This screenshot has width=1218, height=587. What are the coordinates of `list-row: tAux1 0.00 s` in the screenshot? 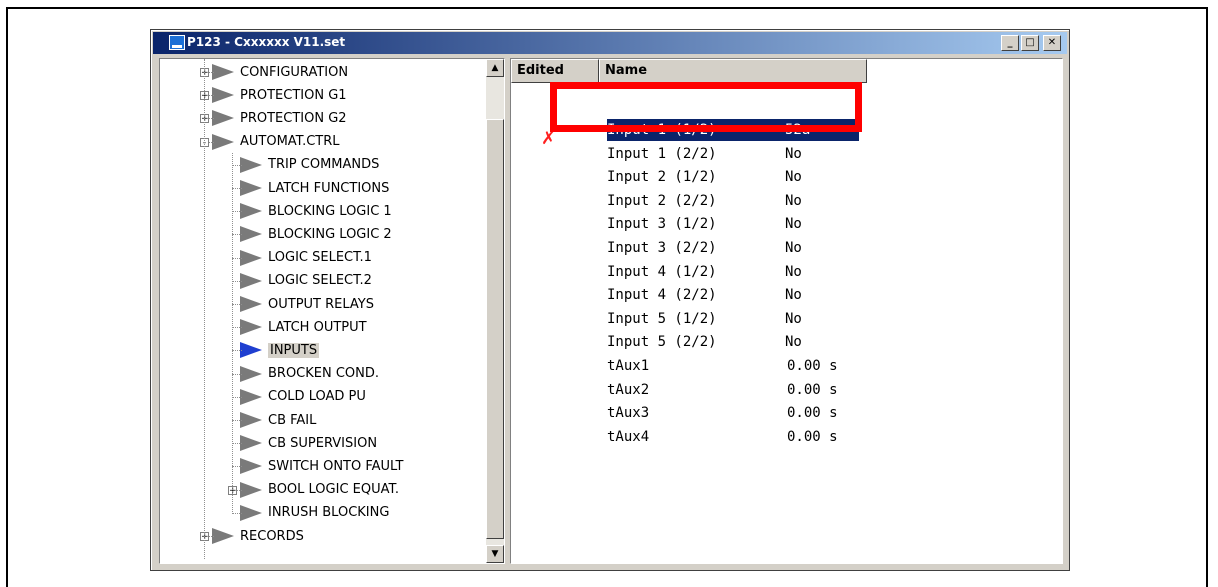 It's located at (747, 366).